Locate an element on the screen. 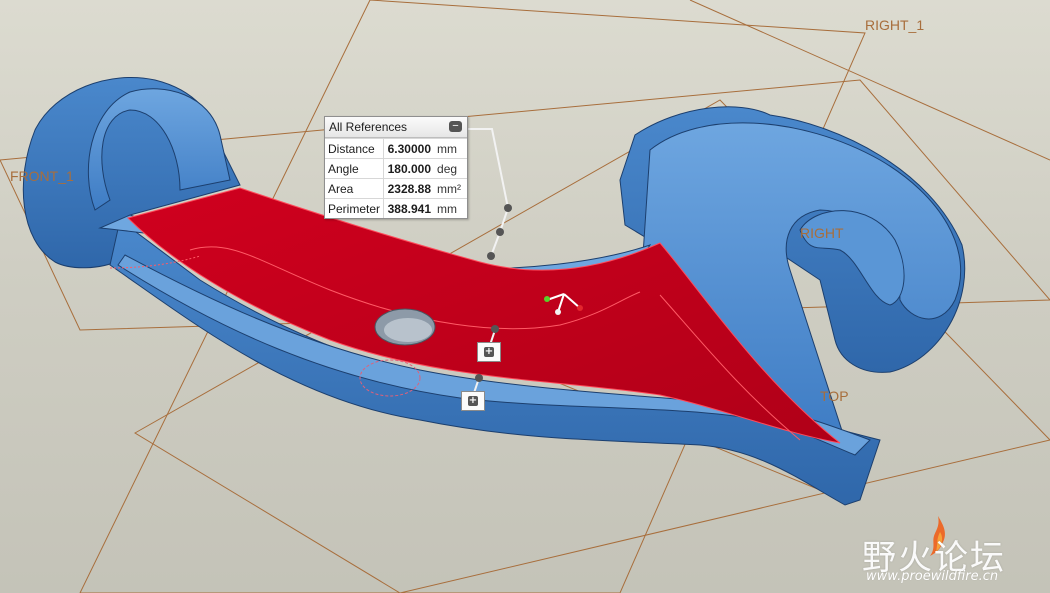  watermark-url: www.proewildfire.cn is located at coordinates (932, 576).